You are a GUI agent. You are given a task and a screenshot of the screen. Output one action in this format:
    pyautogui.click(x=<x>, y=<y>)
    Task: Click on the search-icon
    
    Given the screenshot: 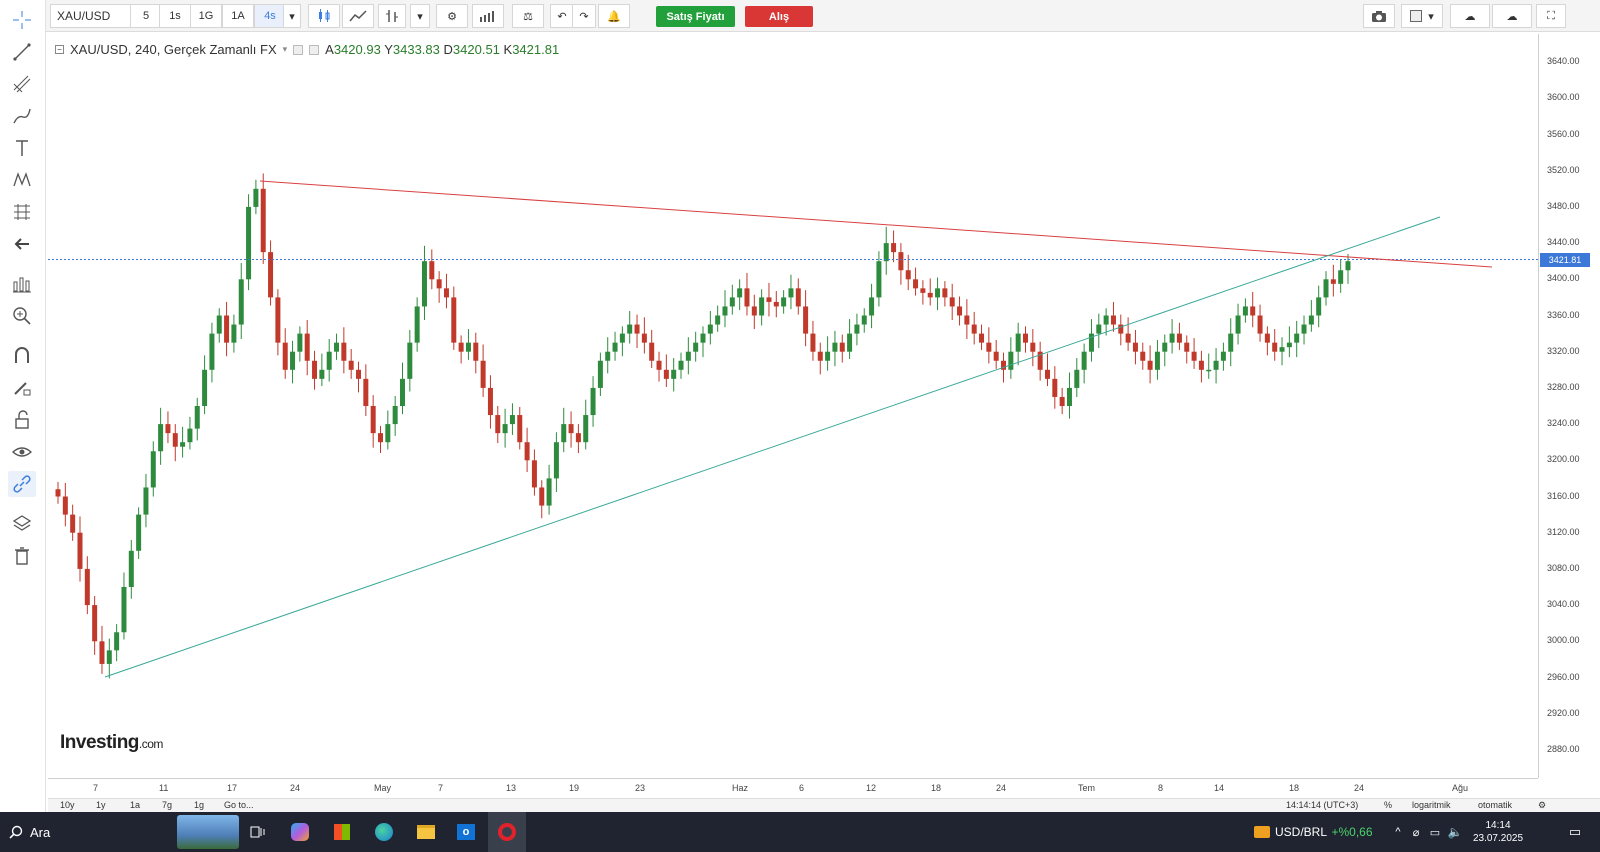 What is the action you would take?
    pyautogui.click(x=16, y=832)
    